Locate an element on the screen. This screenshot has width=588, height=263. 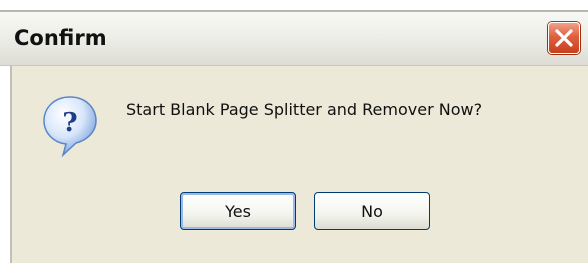
question-icon: ? is located at coordinates (70, 127).